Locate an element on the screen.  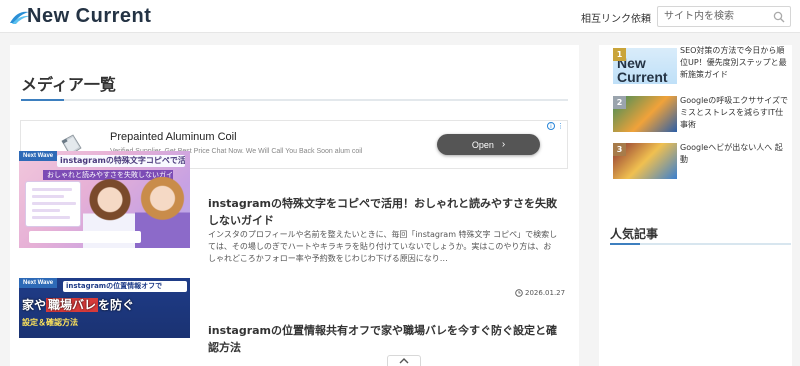
character-illustration is located at coordinates (162, 212).